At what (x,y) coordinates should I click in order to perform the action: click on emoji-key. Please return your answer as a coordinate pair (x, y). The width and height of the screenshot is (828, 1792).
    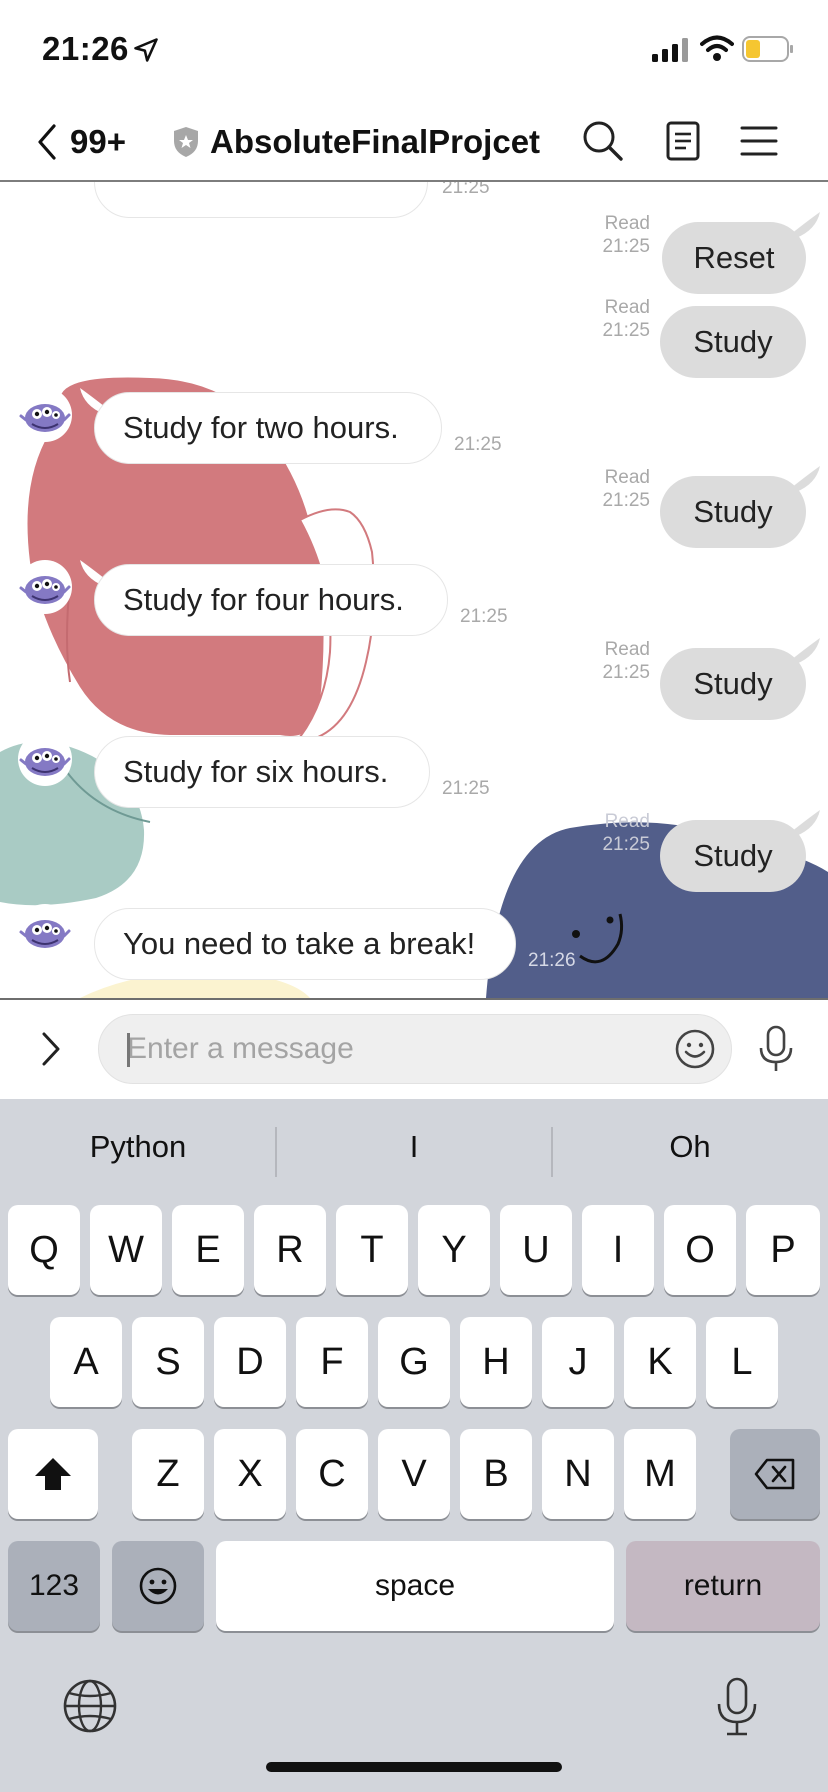
    Looking at the image, I should click on (158, 1586).